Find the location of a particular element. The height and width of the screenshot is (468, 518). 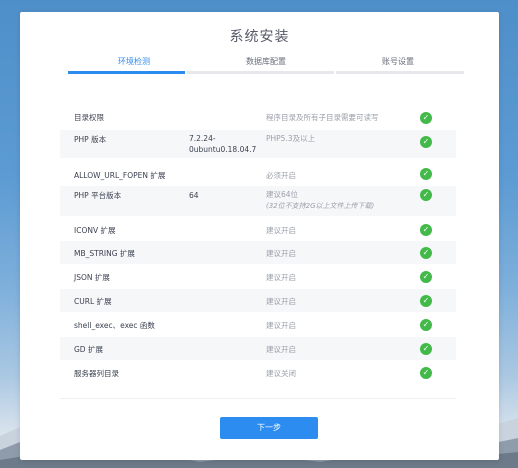

check-name: CURL 扩展 is located at coordinates (93, 301).